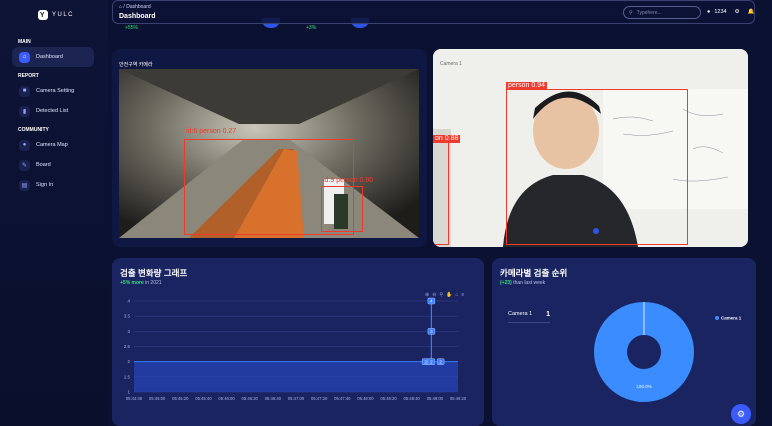 The height and width of the screenshot is (426, 772). I want to click on user-icon: ●, so click(708, 12).